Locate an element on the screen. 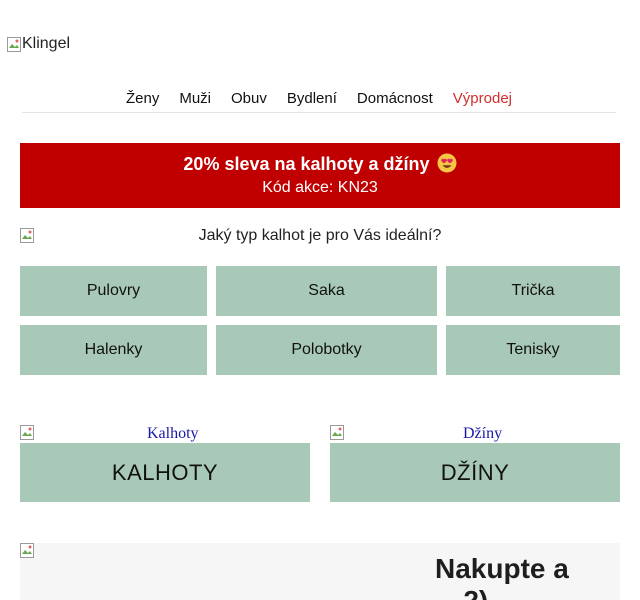 The image size is (640, 600). question-text: Jaký typ kalhot je pro Vás ideální? is located at coordinates (320, 235).